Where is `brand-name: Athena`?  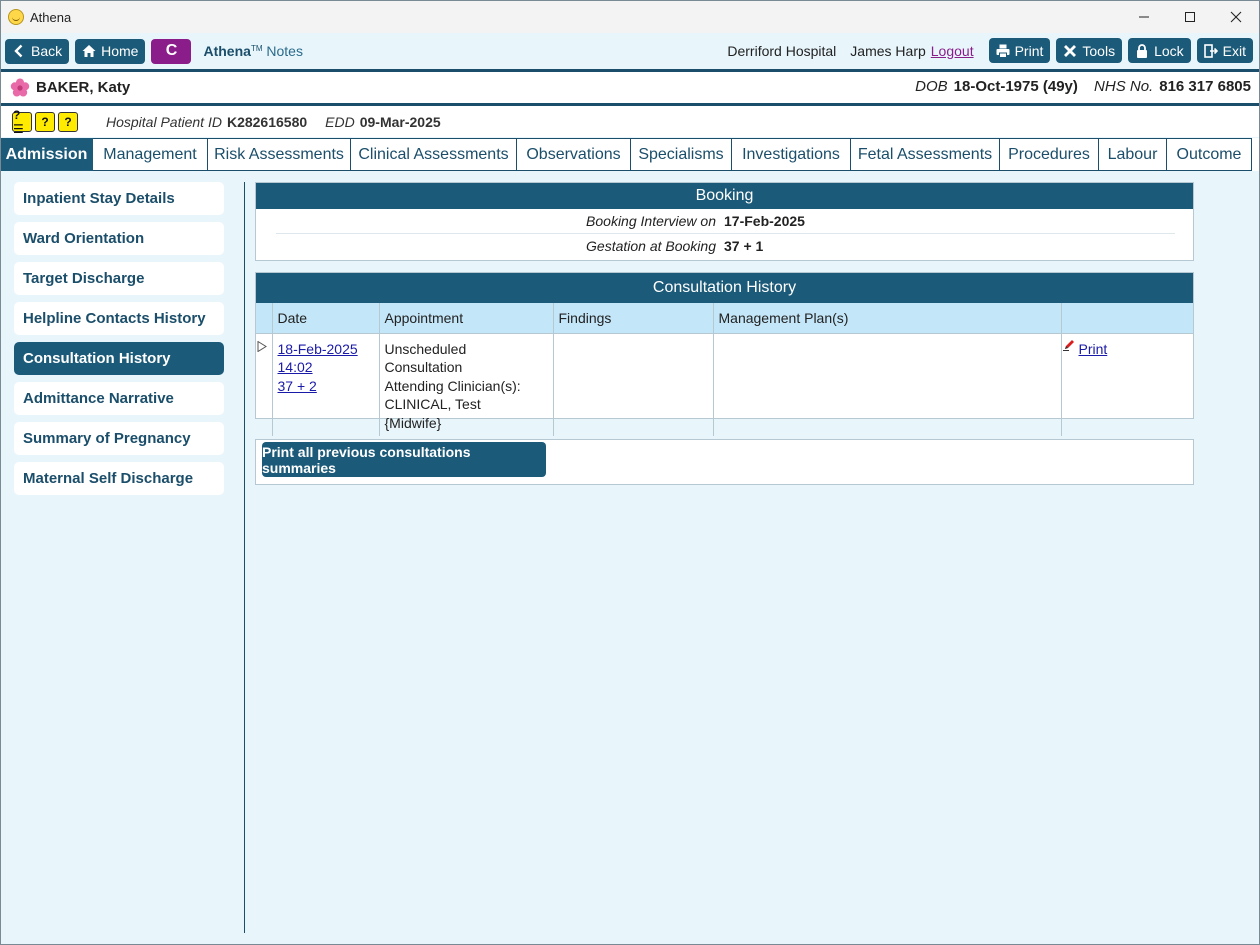 brand-name: Athena is located at coordinates (227, 51).